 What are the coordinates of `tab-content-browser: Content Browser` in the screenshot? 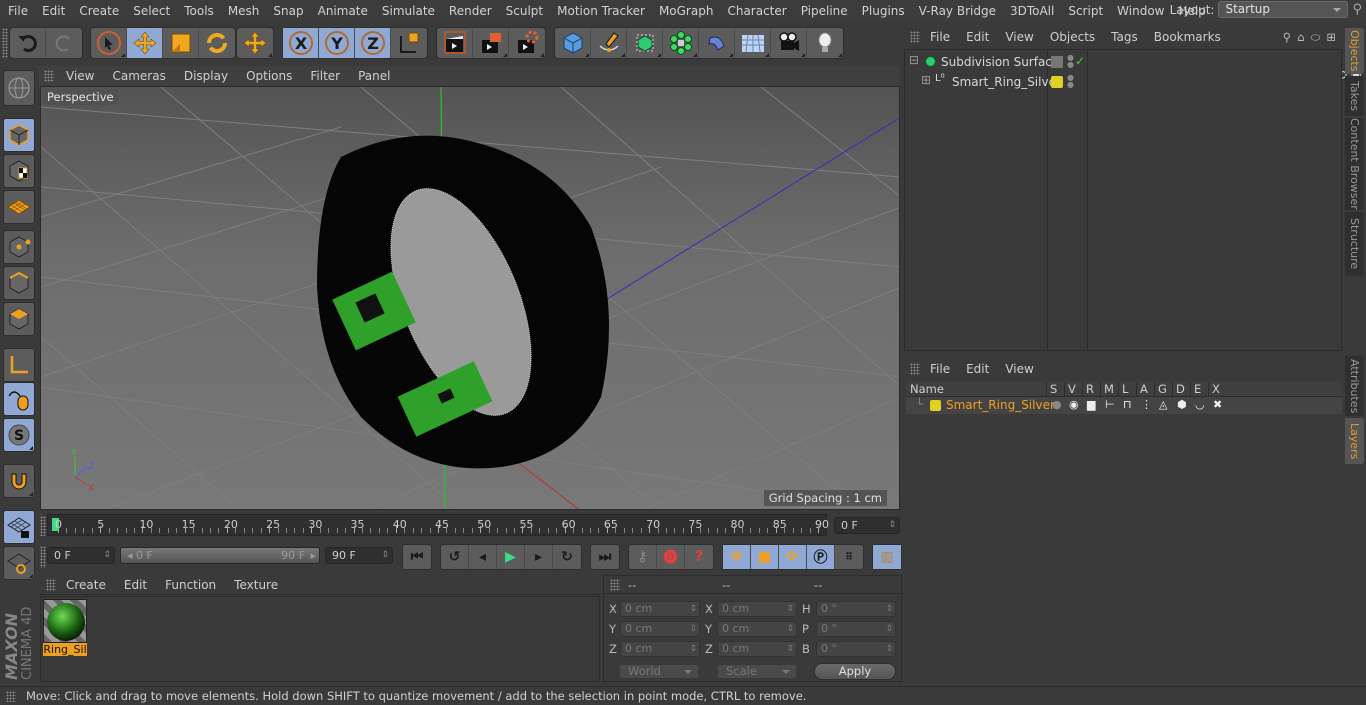 It's located at (1354, 164).